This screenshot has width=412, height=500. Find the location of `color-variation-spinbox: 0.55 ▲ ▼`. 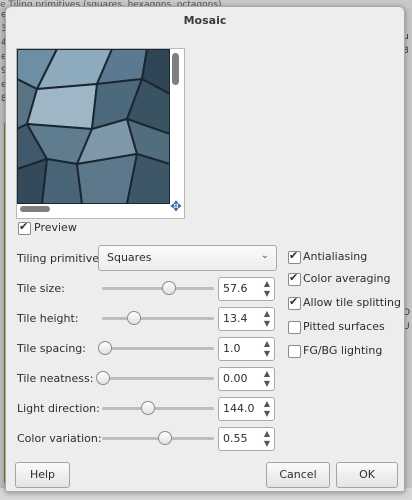

color-variation-spinbox: 0.55 ▲ ▼ is located at coordinates (246, 439).